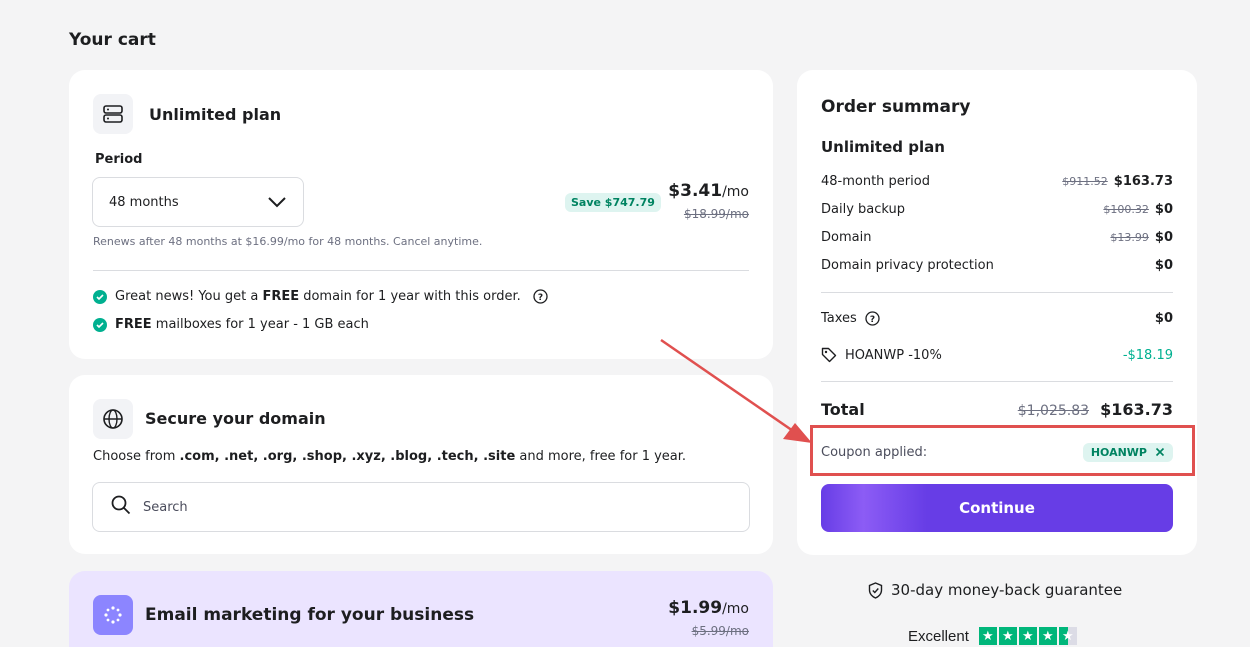 The height and width of the screenshot is (647, 1250). What do you see at coordinates (875, 590) in the screenshot?
I see `shield-check-icon` at bounding box center [875, 590].